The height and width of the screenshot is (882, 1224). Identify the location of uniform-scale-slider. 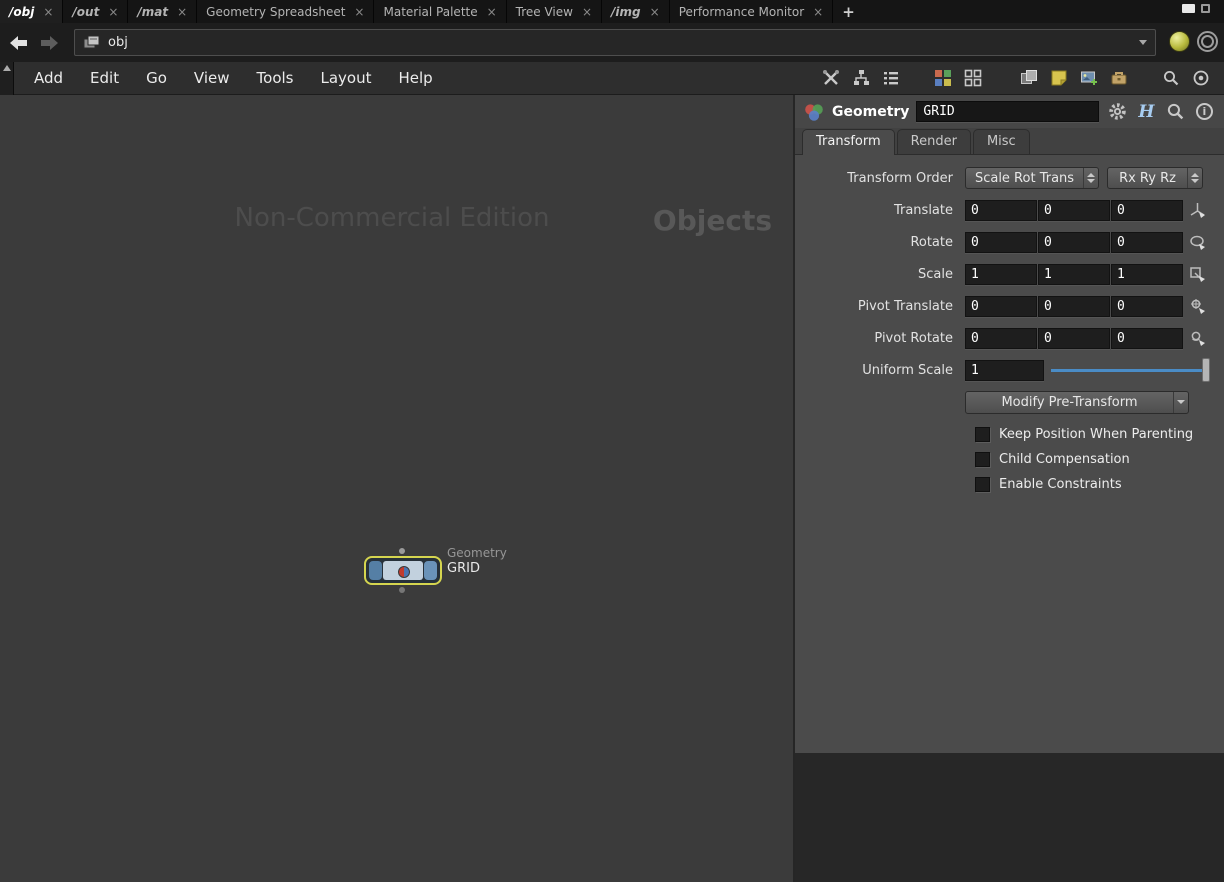
(1130, 370).